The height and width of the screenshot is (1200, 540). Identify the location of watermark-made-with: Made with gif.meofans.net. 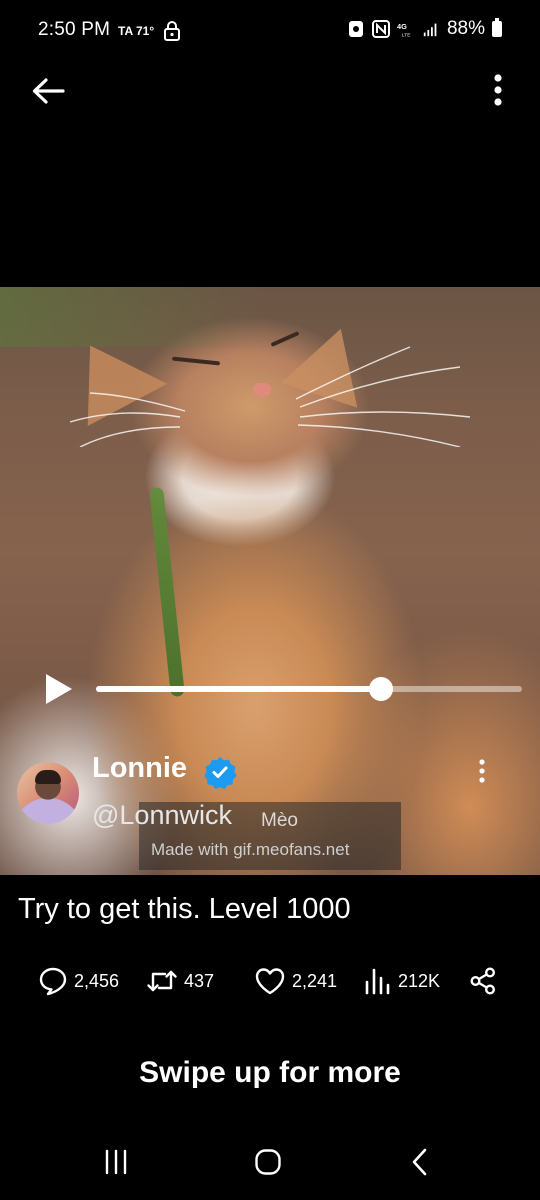
(250, 849).